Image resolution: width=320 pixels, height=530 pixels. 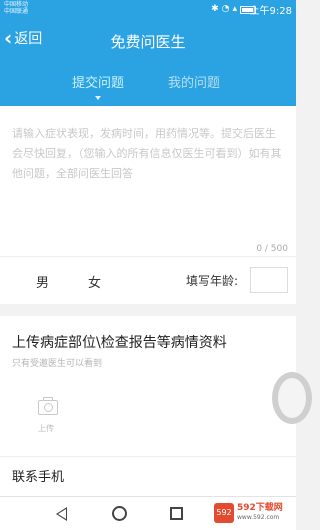 I want to click on app-header: ‹ 返回 免费问医生, so click(x=148, y=40).